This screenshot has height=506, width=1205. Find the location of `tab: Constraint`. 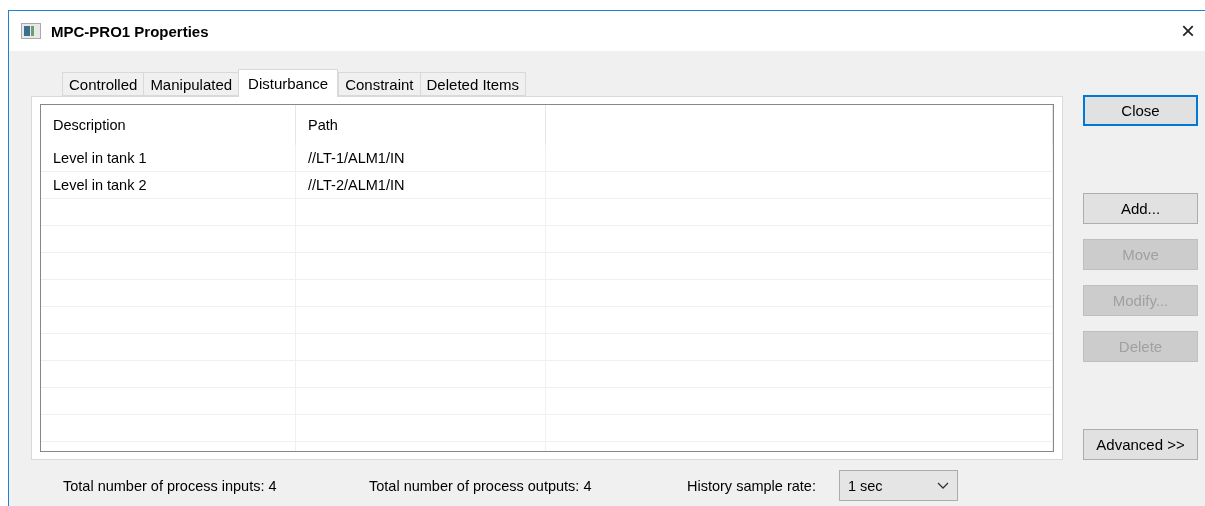

tab: Constraint is located at coordinates (379, 84).